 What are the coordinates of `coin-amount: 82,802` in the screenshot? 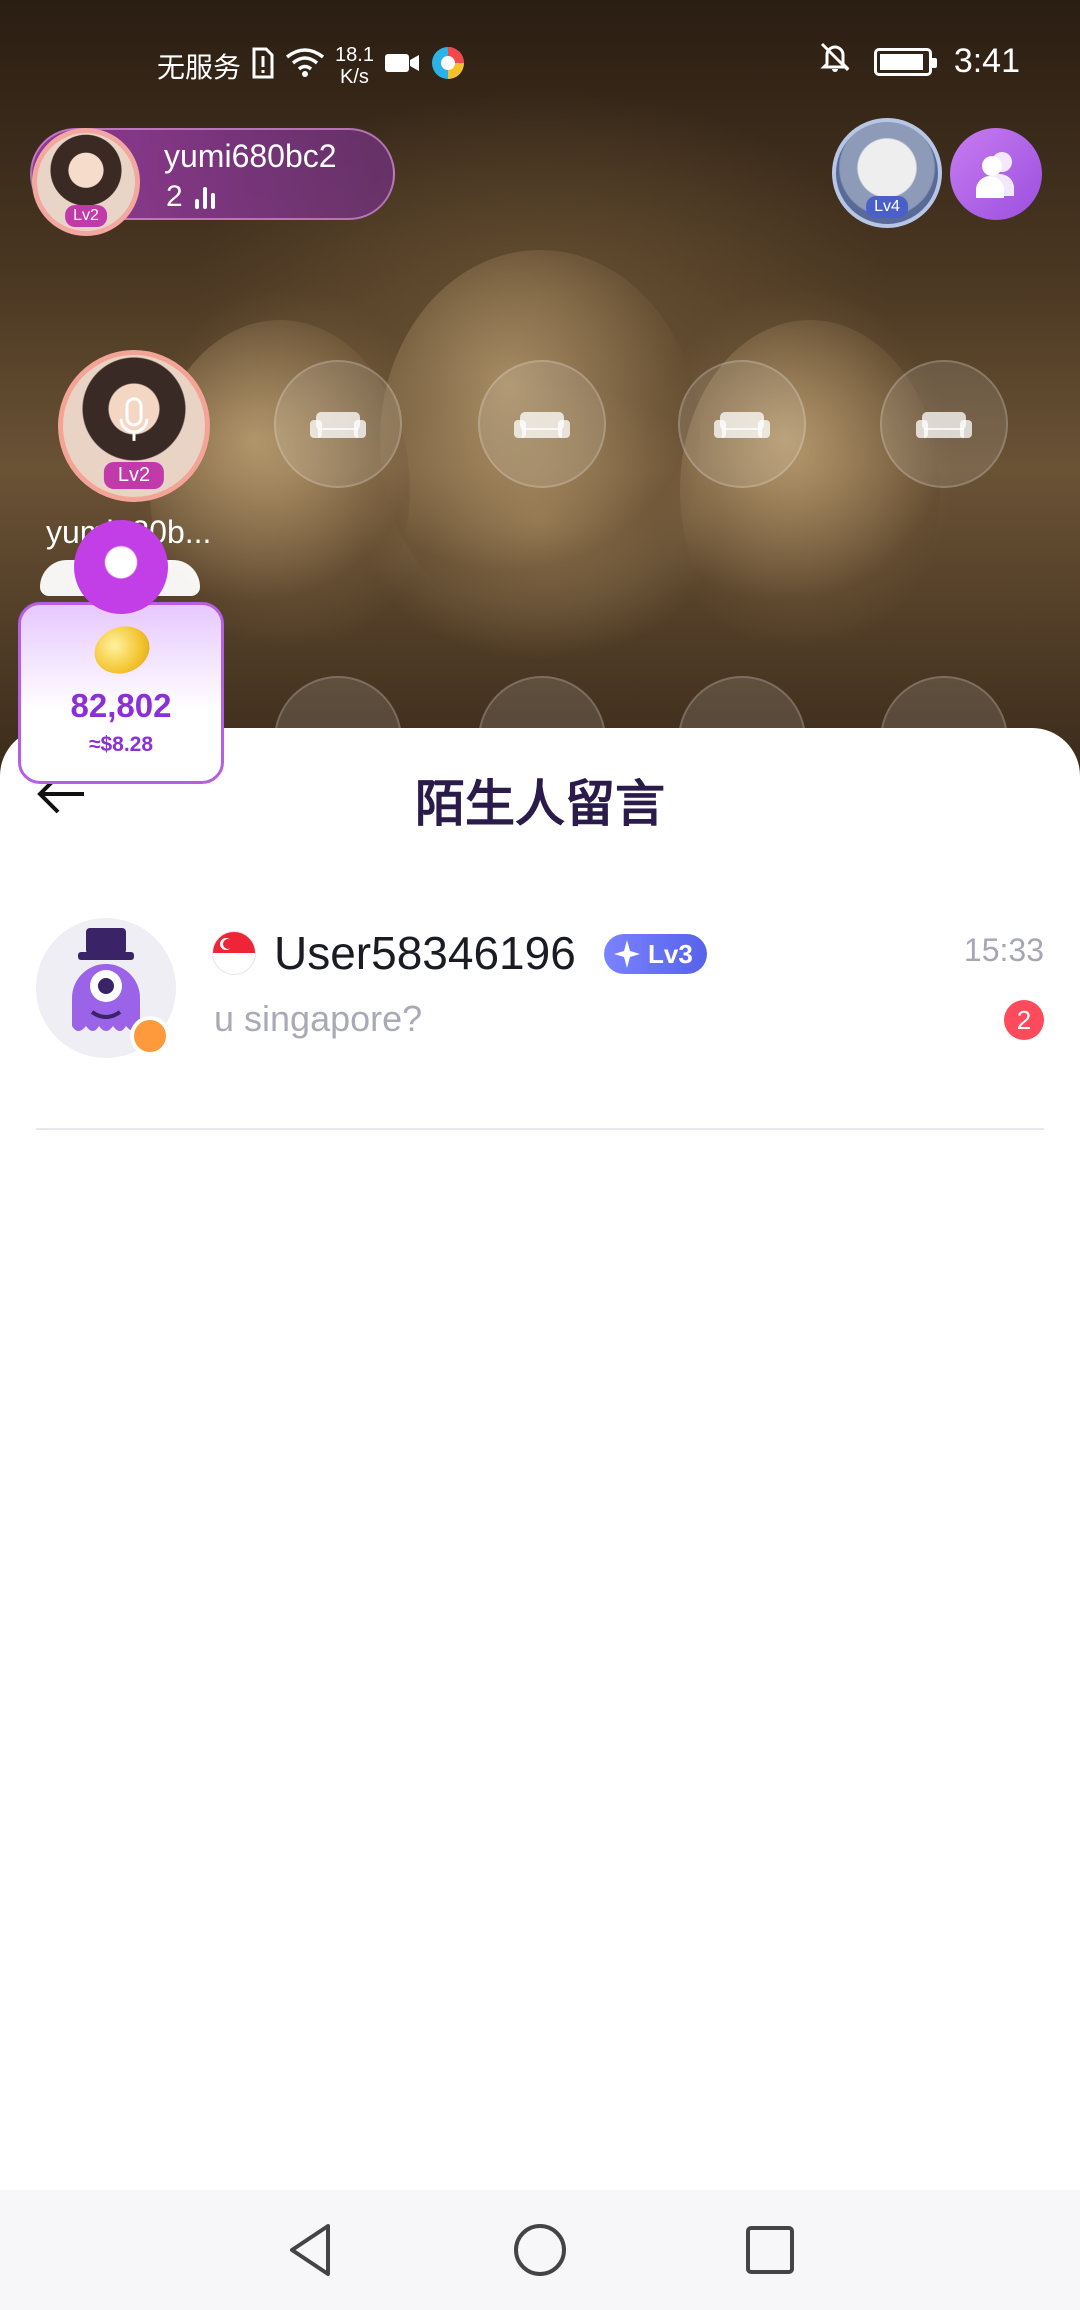 It's located at (121, 705).